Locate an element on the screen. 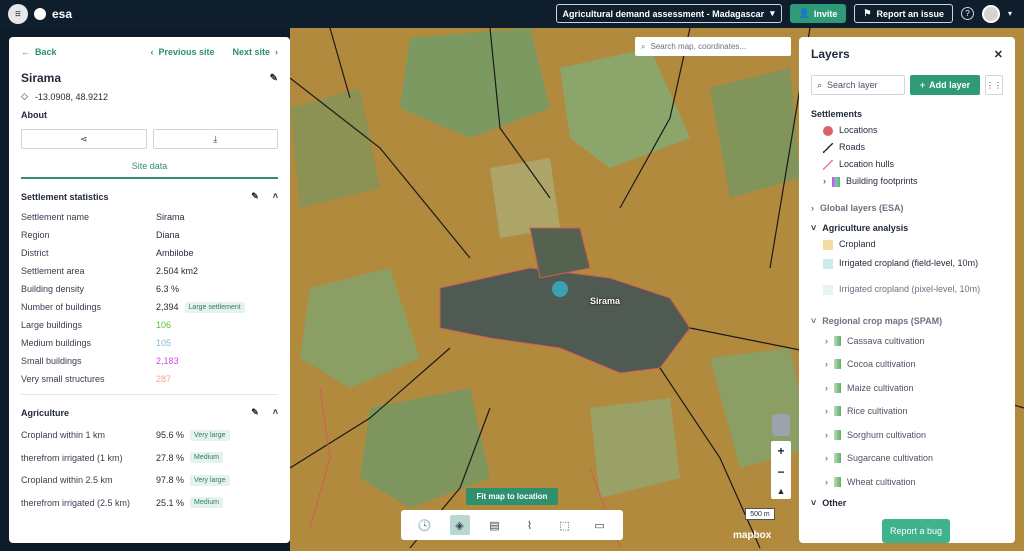  avatar is located at coordinates (990, 13).